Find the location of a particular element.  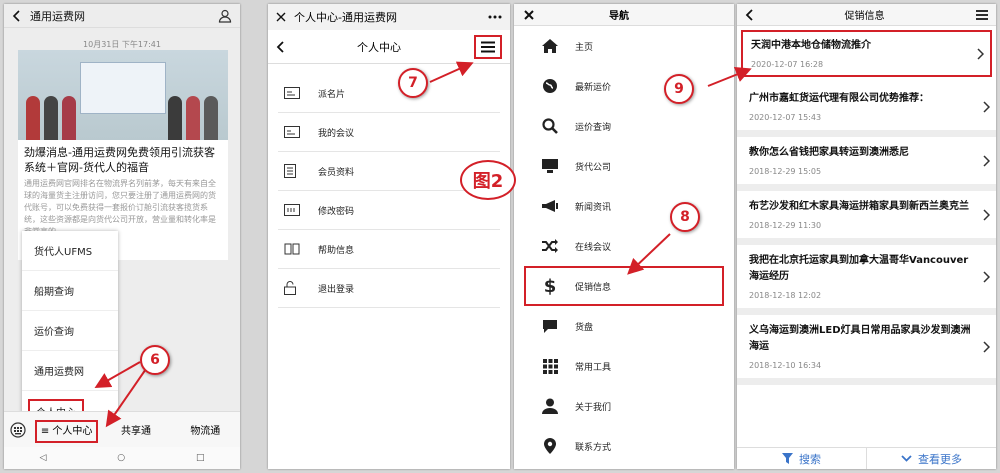

step-badge-8: 8 is located at coordinates (685, 217).